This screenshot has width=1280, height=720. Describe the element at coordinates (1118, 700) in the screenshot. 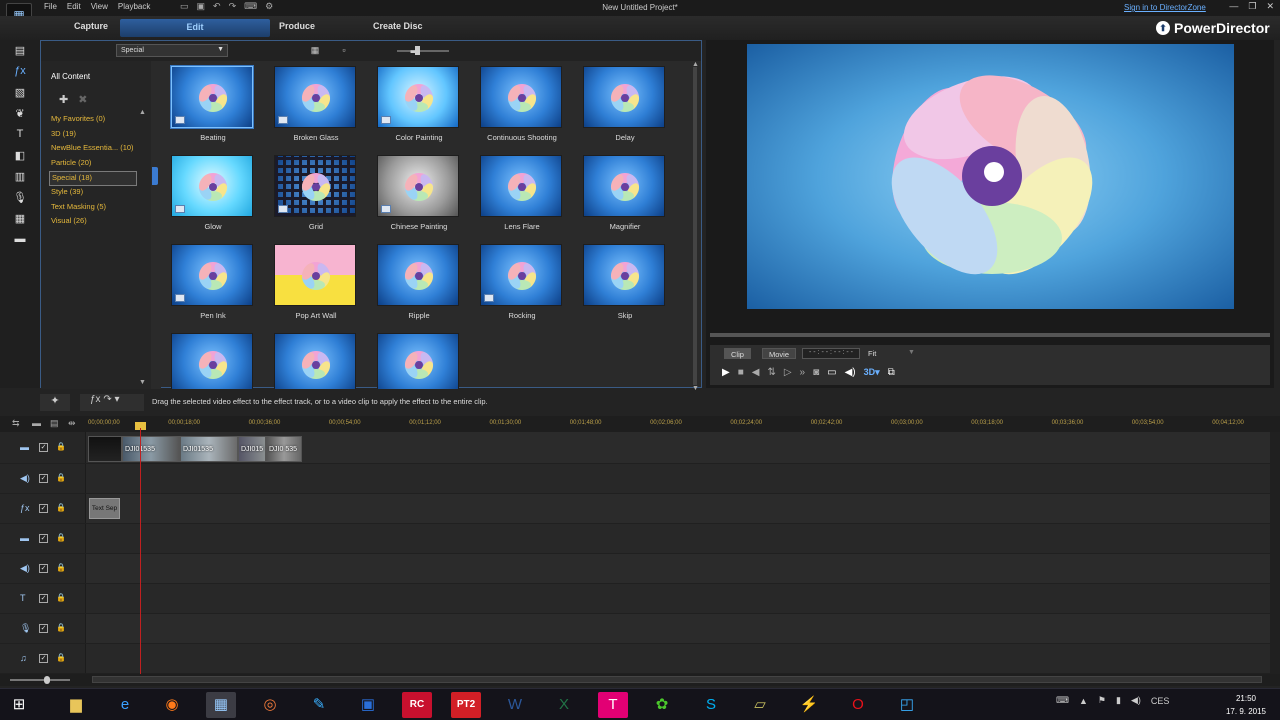

I see `network-icon: ▮` at that location.